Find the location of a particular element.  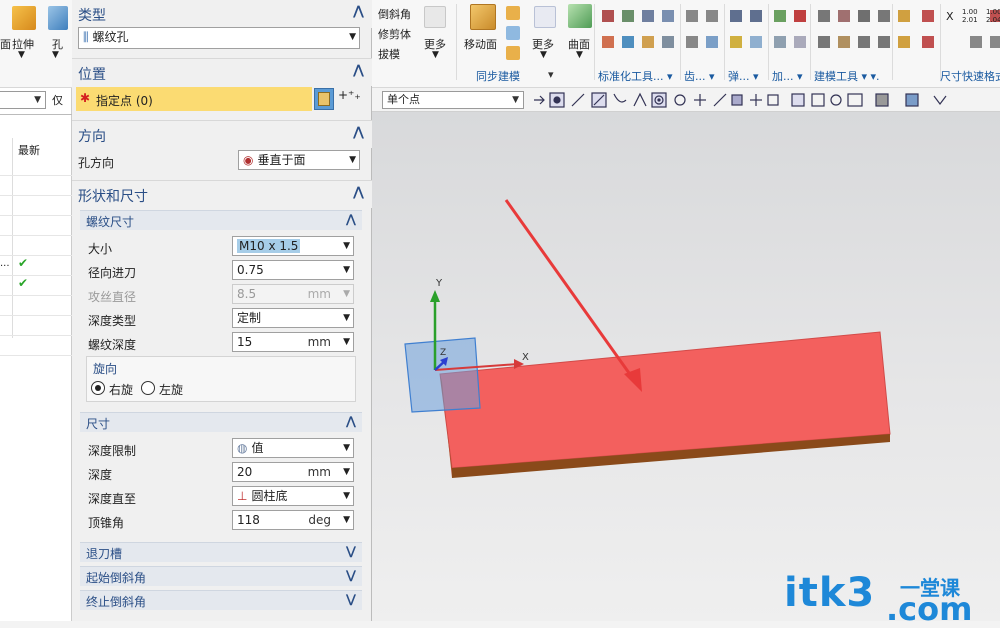

depth-limit-select: ◍ 值 ▼ is located at coordinates (293, 448).